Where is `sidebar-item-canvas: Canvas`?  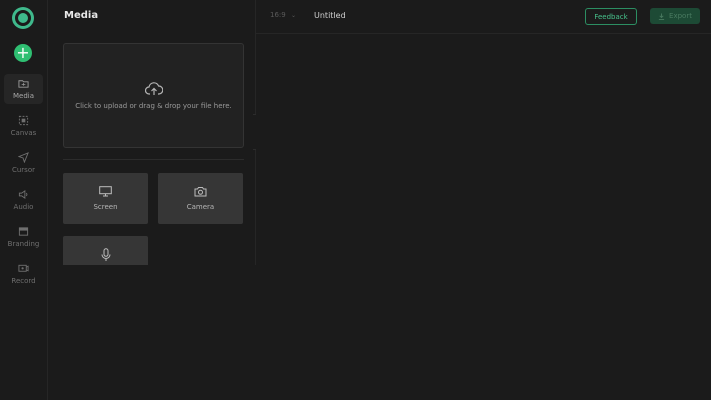 sidebar-item-canvas: Canvas is located at coordinates (23, 126).